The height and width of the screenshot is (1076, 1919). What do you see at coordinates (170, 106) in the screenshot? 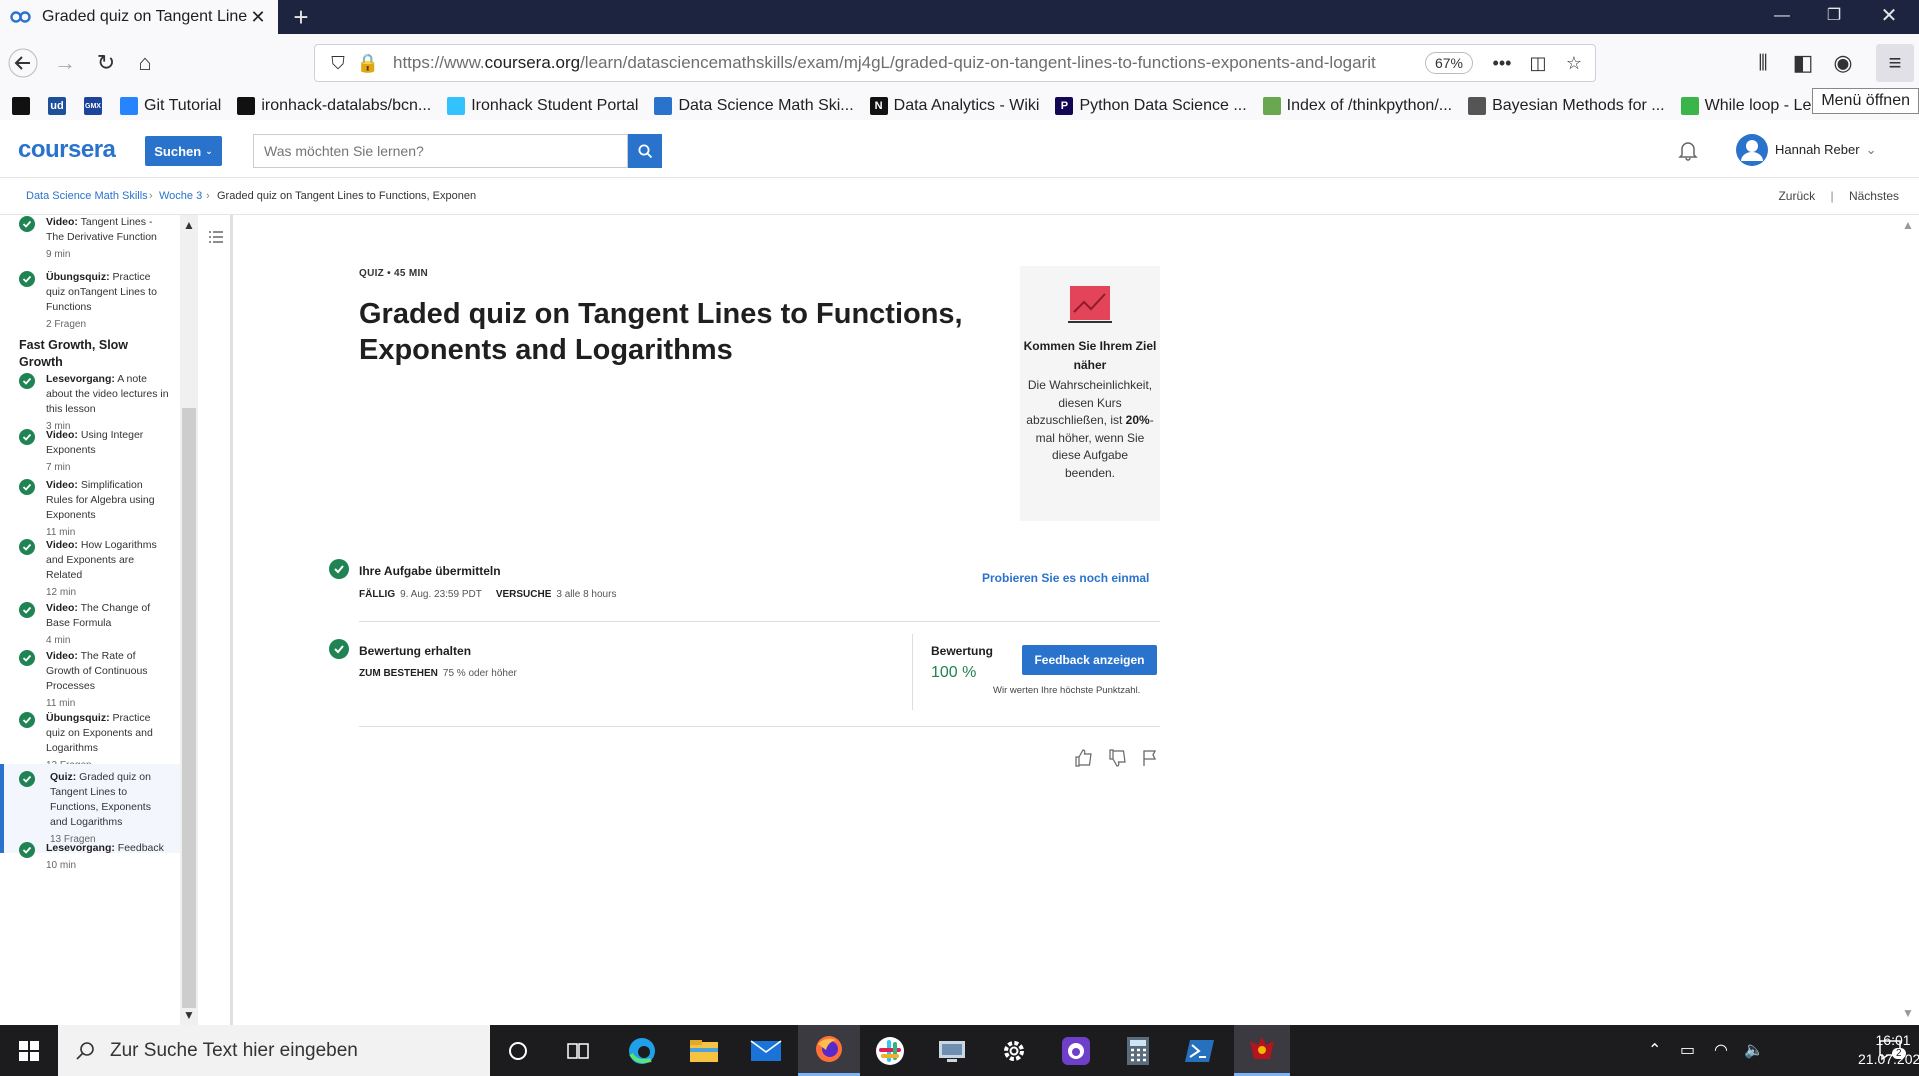
I see `bookmark-item: Git Tutorial` at bounding box center [170, 106].